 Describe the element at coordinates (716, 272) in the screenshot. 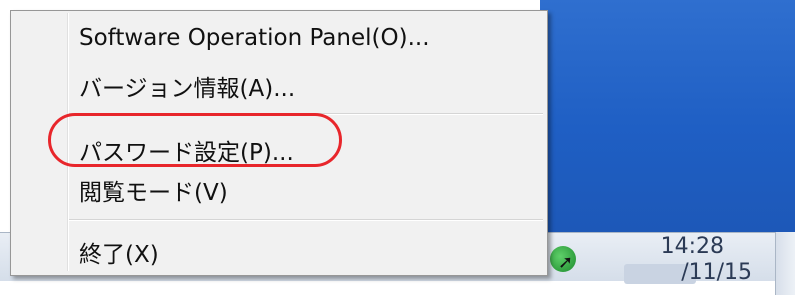

I see `clock-date: /11/15` at that location.